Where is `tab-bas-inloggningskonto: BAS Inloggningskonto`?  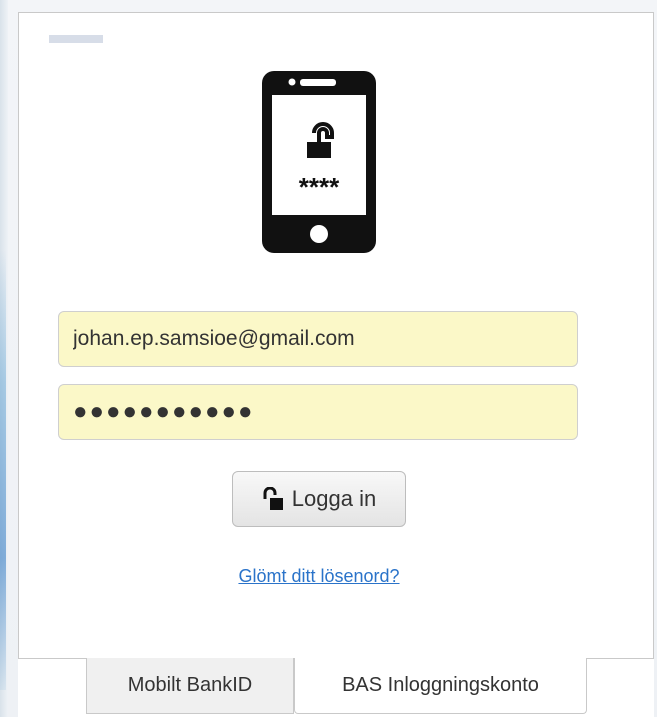
tab-bas-inloggningskonto: BAS Inloggningskonto is located at coordinates (440, 686).